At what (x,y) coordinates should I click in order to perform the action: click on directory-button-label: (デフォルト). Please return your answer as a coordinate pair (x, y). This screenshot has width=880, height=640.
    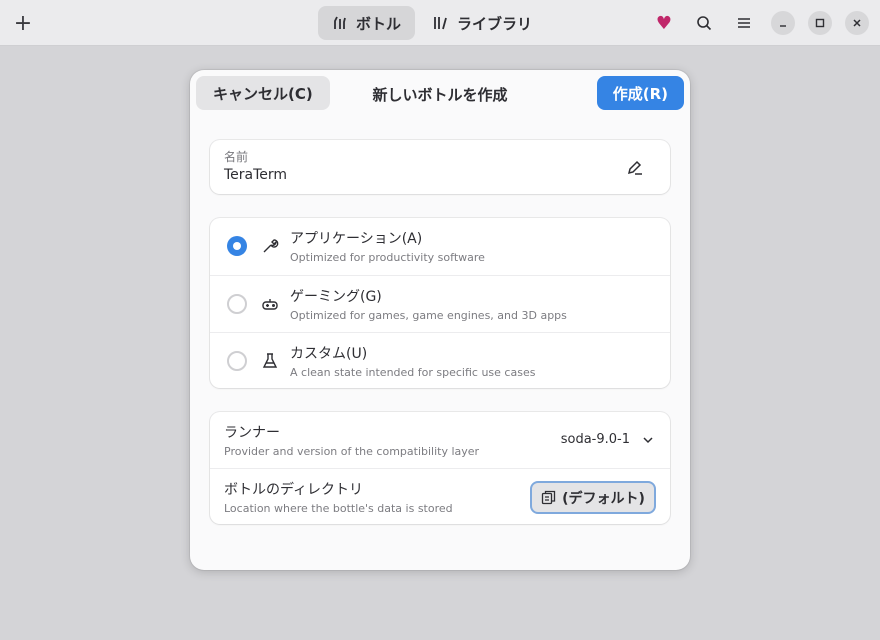
    Looking at the image, I should click on (603, 498).